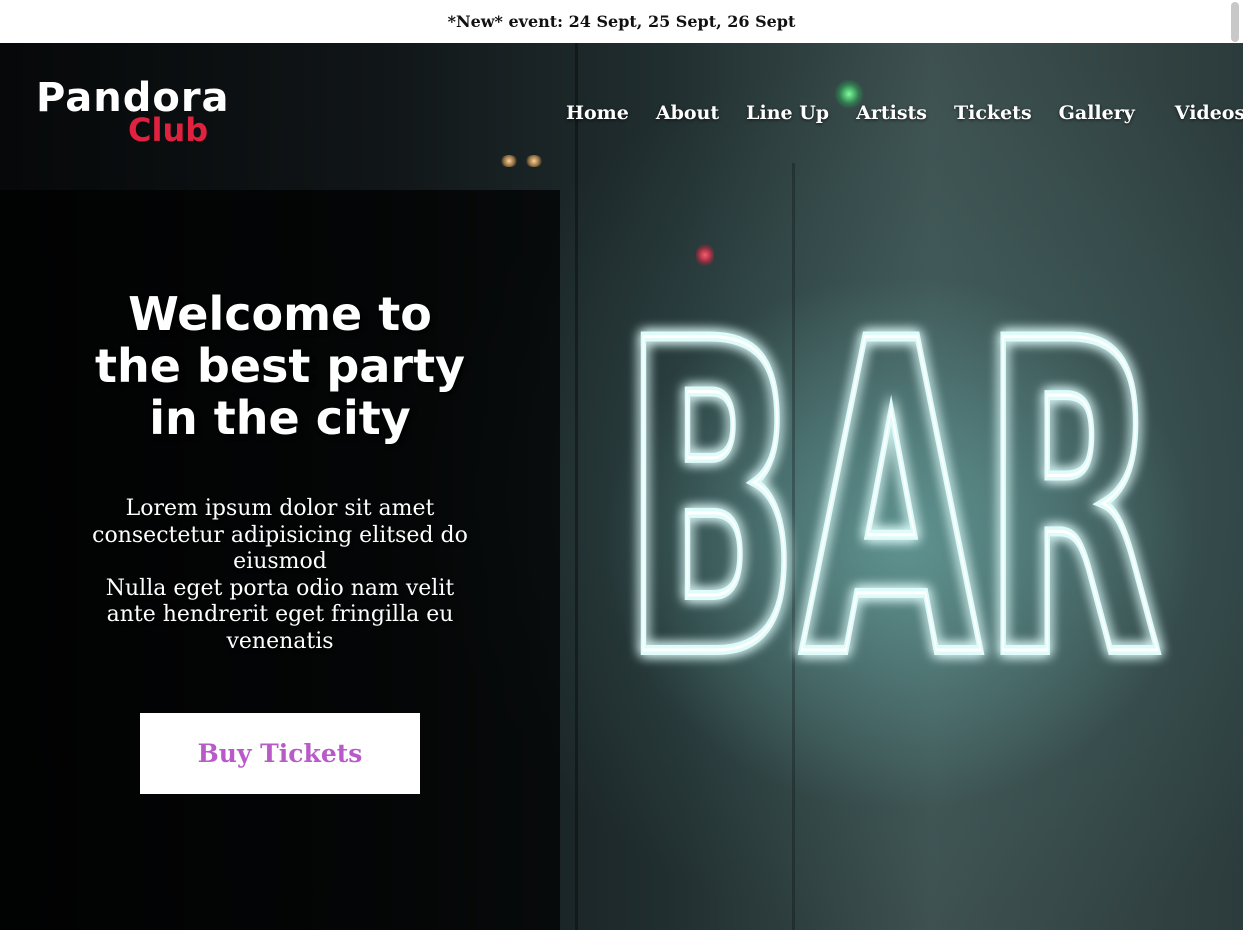 Image resolution: width=1243 pixels, height=930 pixels. What do you see at coordinates (1209, 113) in the screenshot?
I see `nav-videos: Videos` at bounding box center [1209, 113].